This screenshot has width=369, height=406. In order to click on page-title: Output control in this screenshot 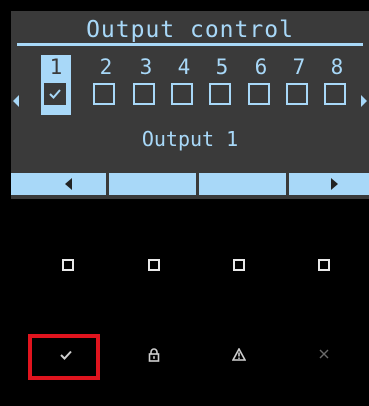, I will do `click(190, 30)`.